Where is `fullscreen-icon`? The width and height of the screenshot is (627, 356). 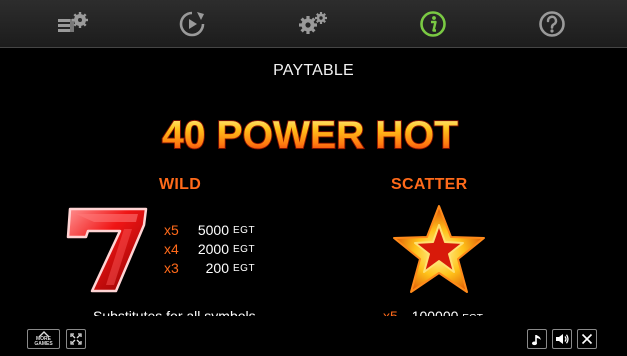 fullscreen-icon is located at coordinates (76, 339).